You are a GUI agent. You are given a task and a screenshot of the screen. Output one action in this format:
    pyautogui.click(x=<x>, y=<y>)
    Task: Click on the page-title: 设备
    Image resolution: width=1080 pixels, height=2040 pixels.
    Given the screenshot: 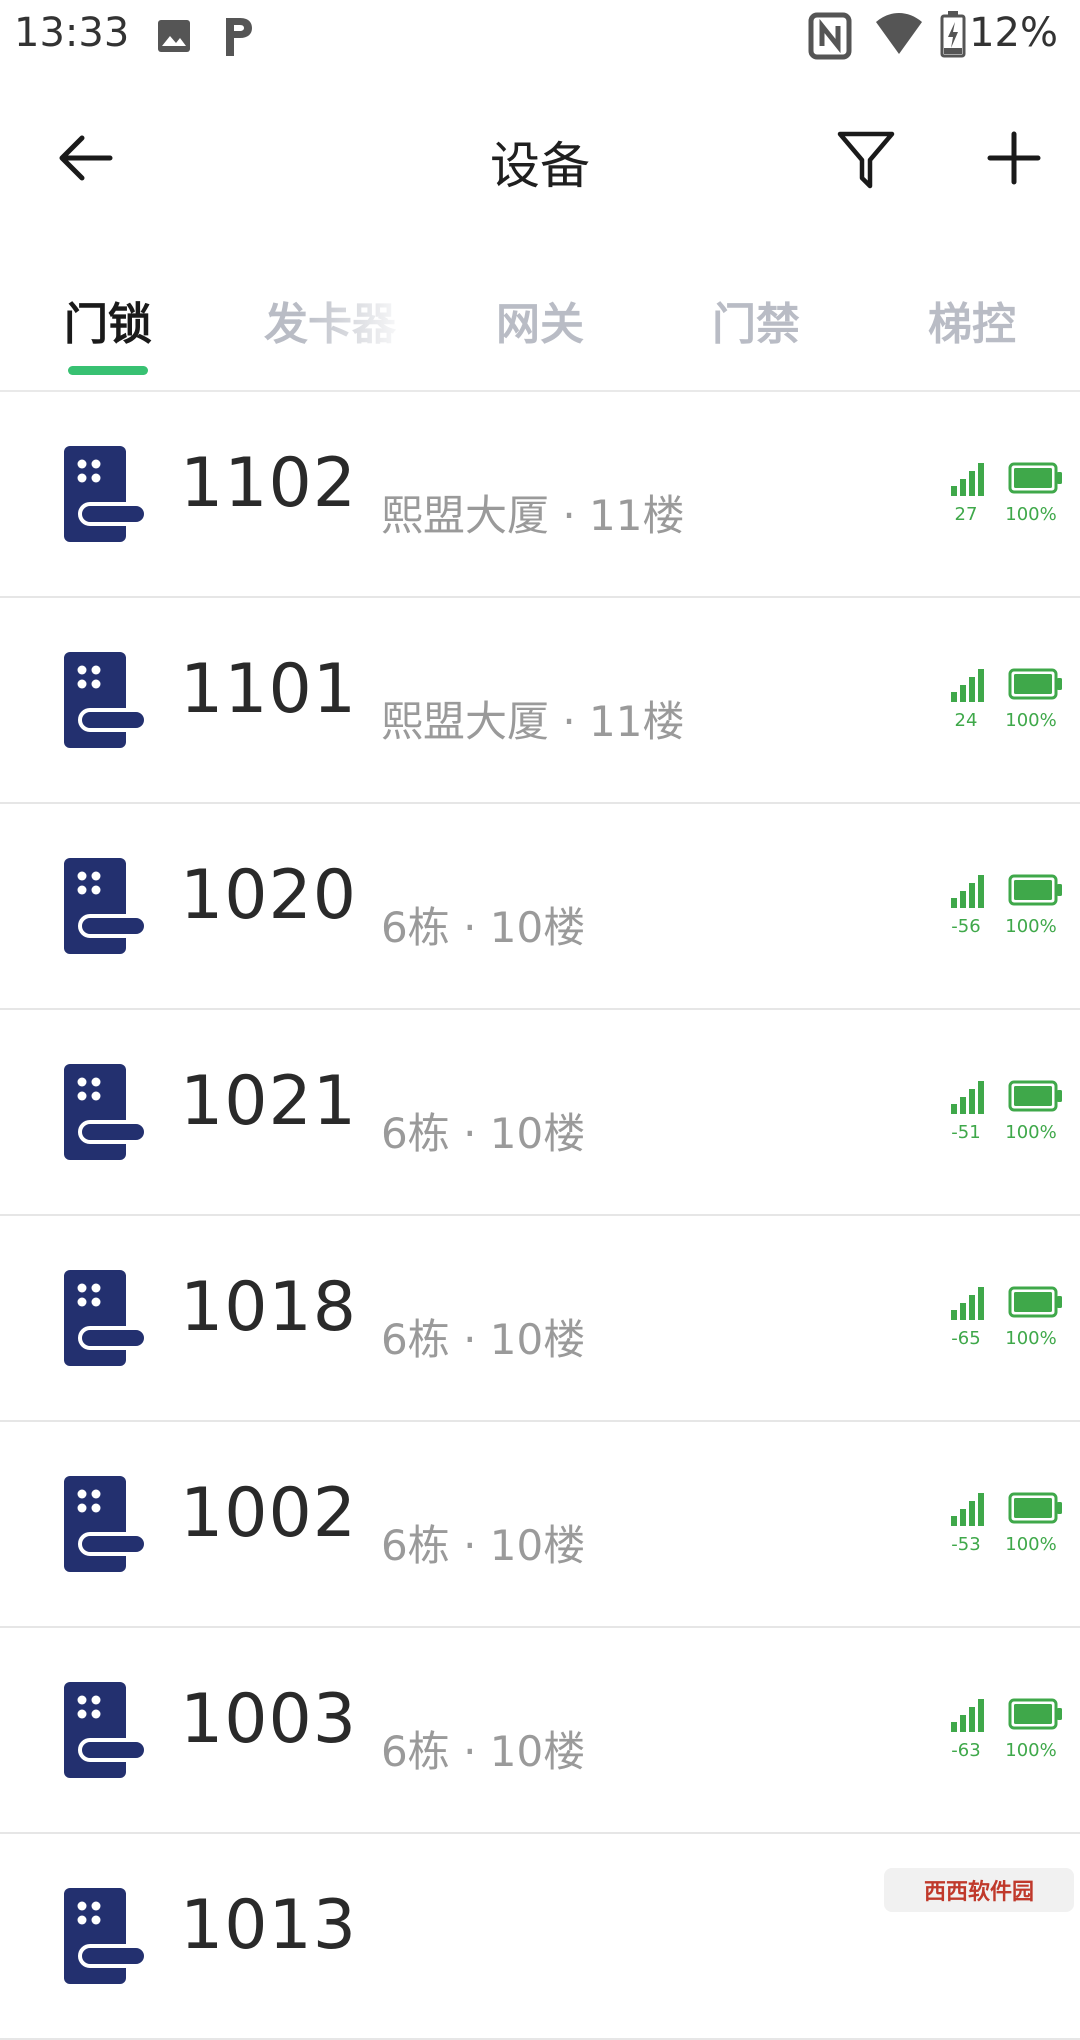 What is the action you would take?
    pyautogui.click(x=540, y=166)
    